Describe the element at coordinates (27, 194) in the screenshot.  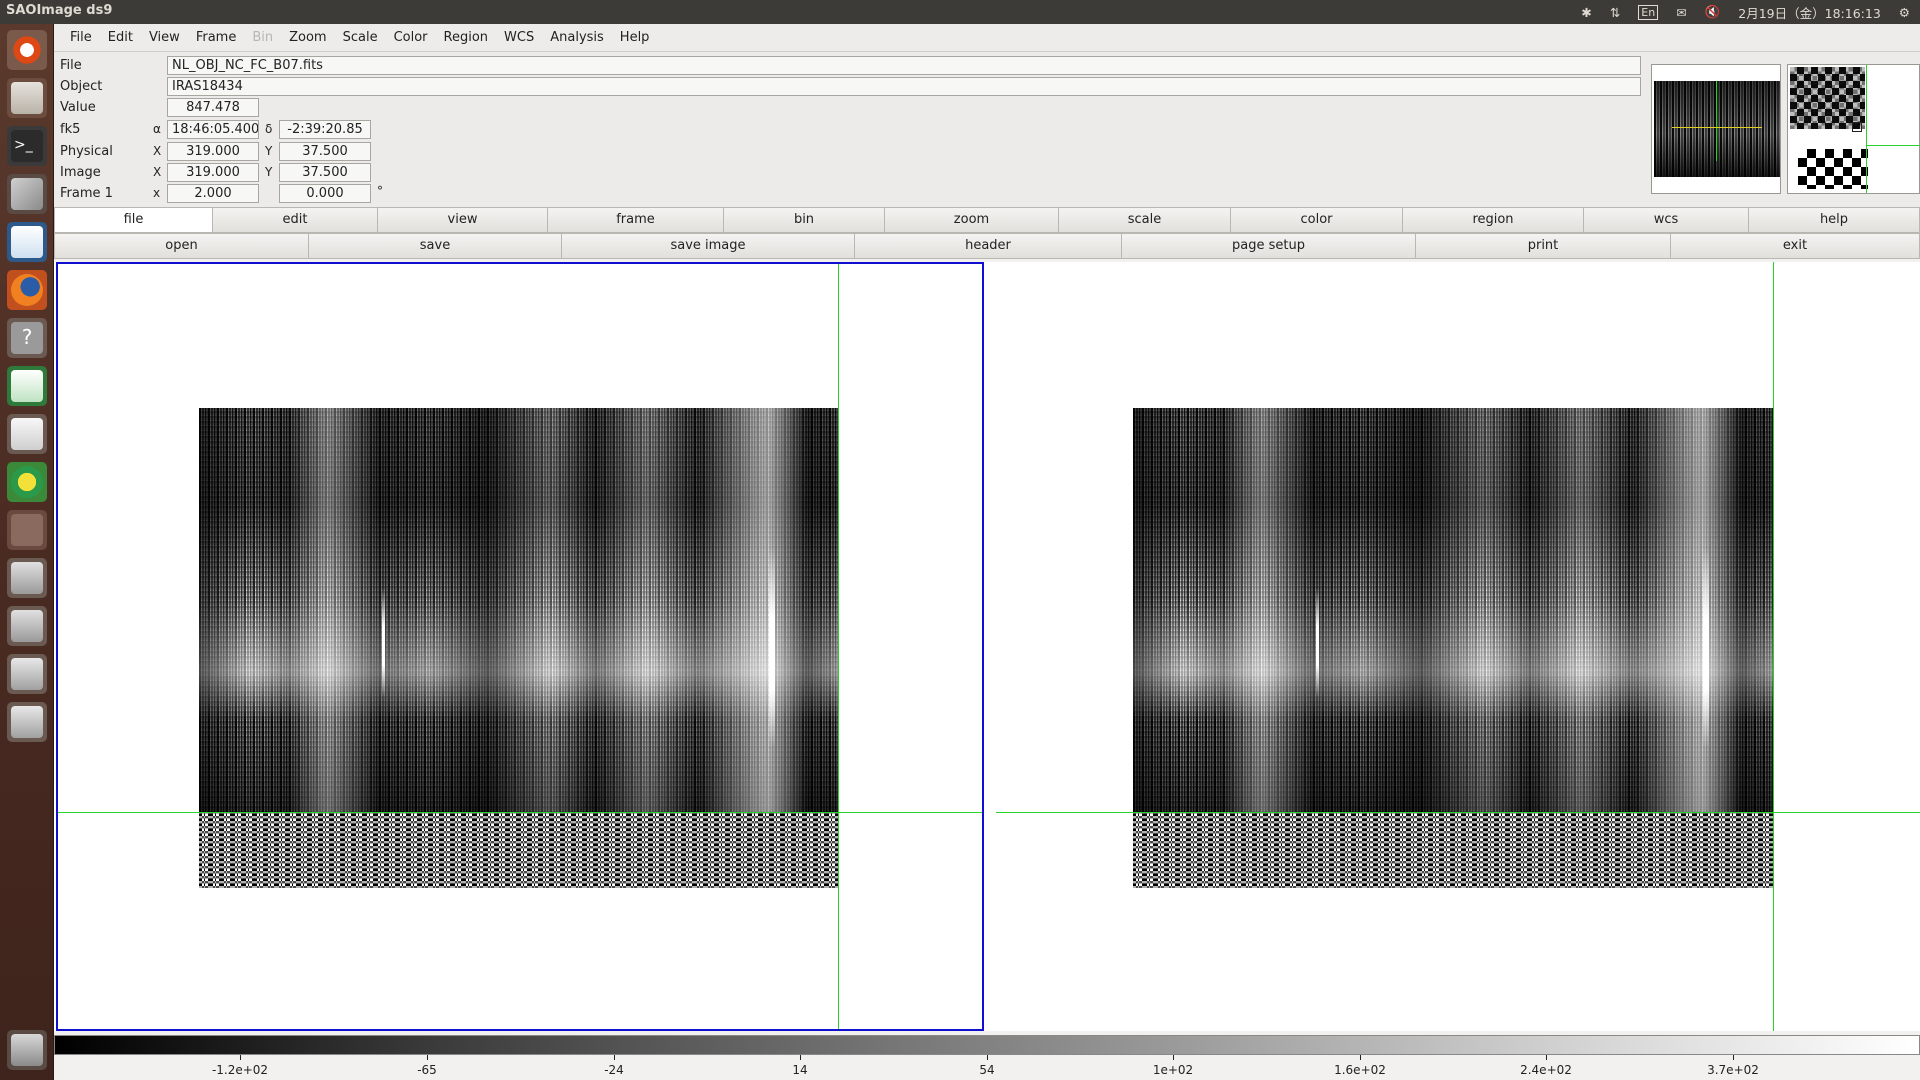
I see `system-settings-icon` at that location.